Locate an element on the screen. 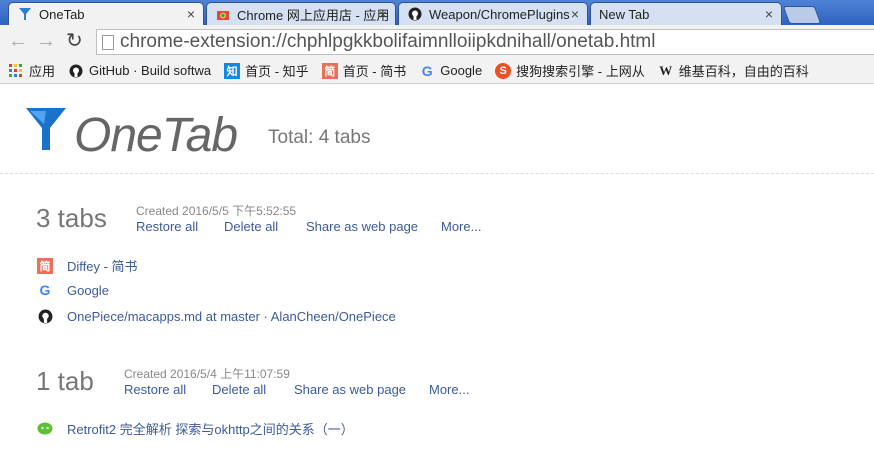 This screenshot has width=874, height=461. group-count: 1 tab is located at coordinates (65, 381).